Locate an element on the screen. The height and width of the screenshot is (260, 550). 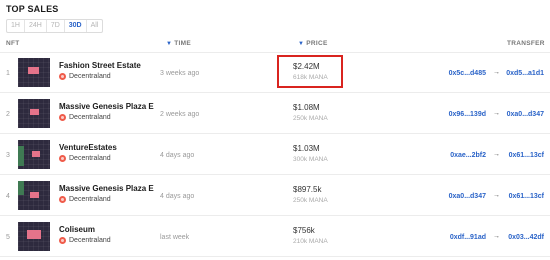
to-address-link: 0xa0...d347 is located at coordinates (525, 114).